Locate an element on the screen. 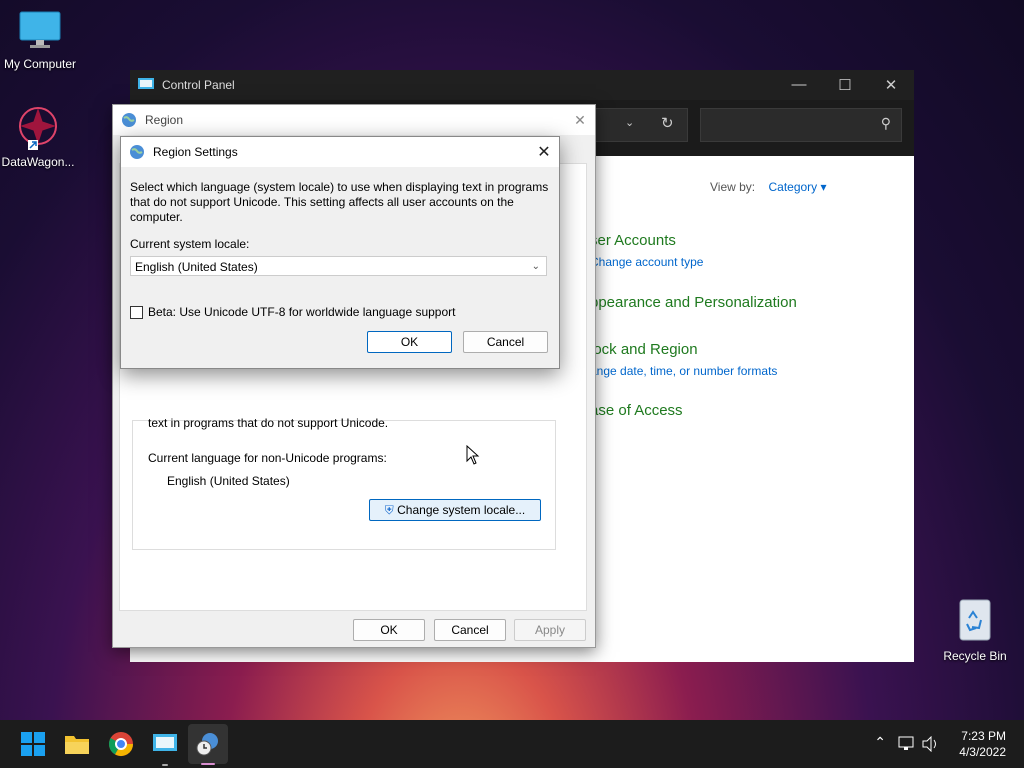 The image size is (1024, 768). category-ease-of-access: ase of Access is located at coordinates (636, 410).